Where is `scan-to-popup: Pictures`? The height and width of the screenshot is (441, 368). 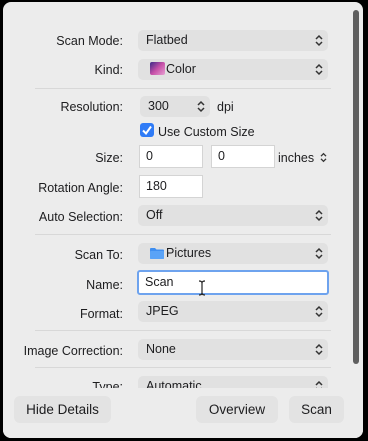
scan-to-popup: Pictures is located at coordinates (233, 253).